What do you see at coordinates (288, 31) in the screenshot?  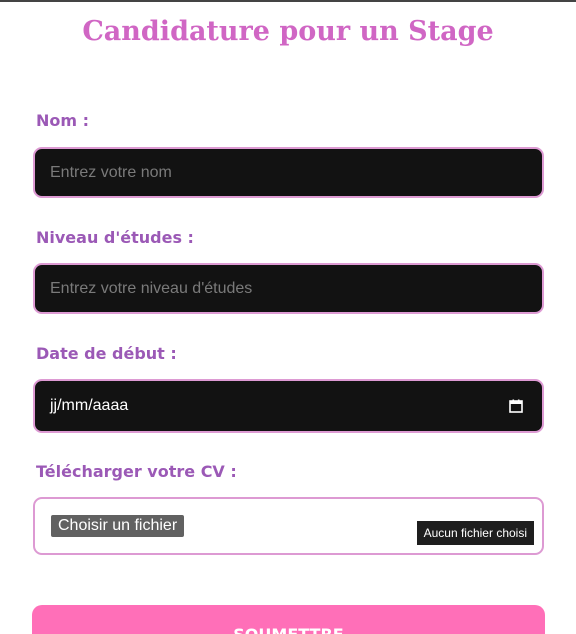 I see `page-title: Candidature pour un Stage` at bounding box center [288, 31].